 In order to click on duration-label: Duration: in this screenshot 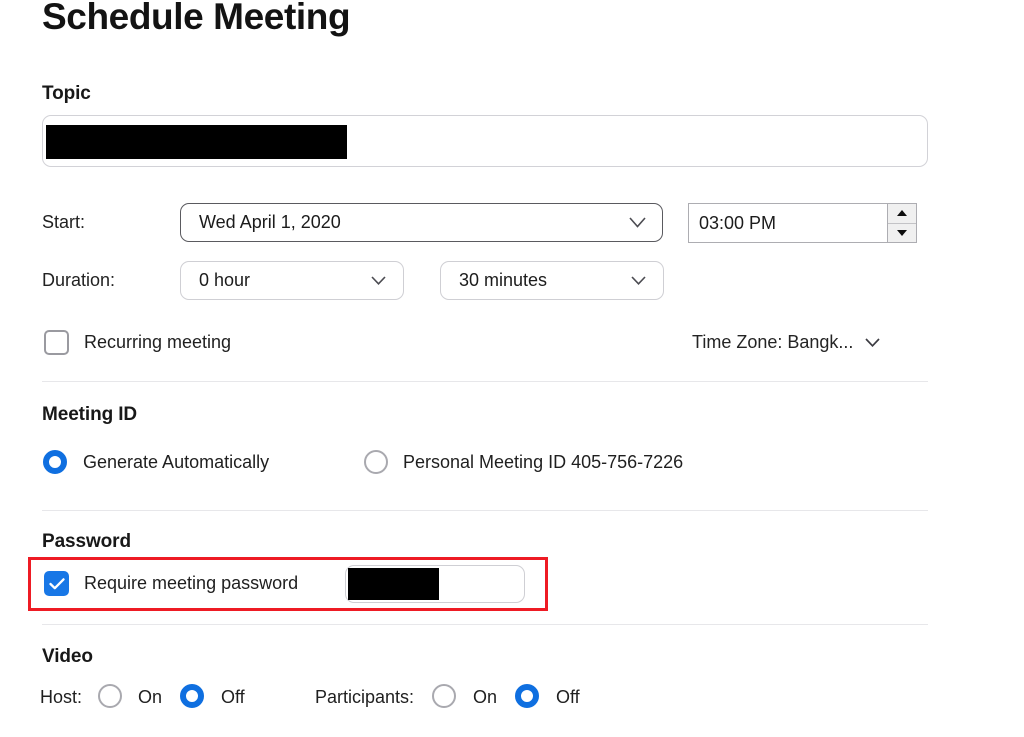, I will do `click(79, 280)`.